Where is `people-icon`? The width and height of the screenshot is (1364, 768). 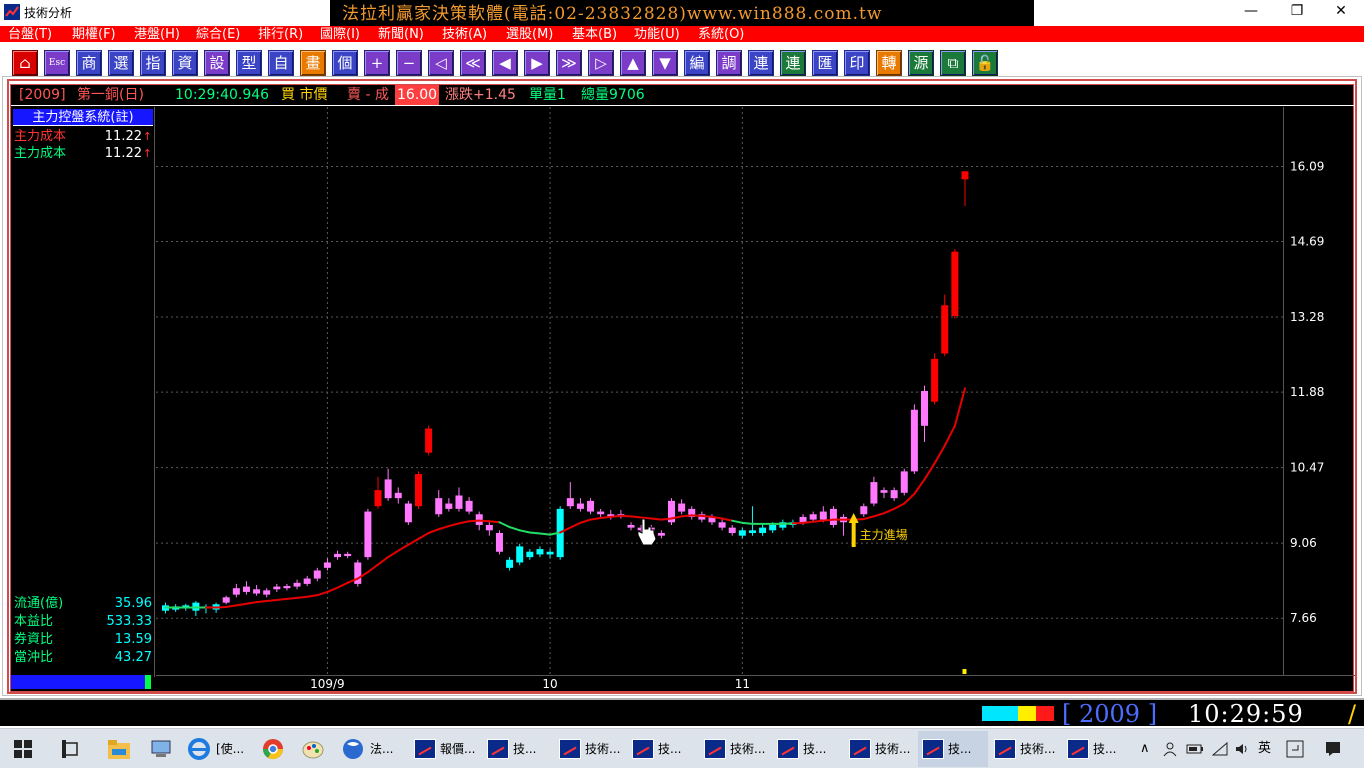
people-icon is located at coordinates (1170, 749).